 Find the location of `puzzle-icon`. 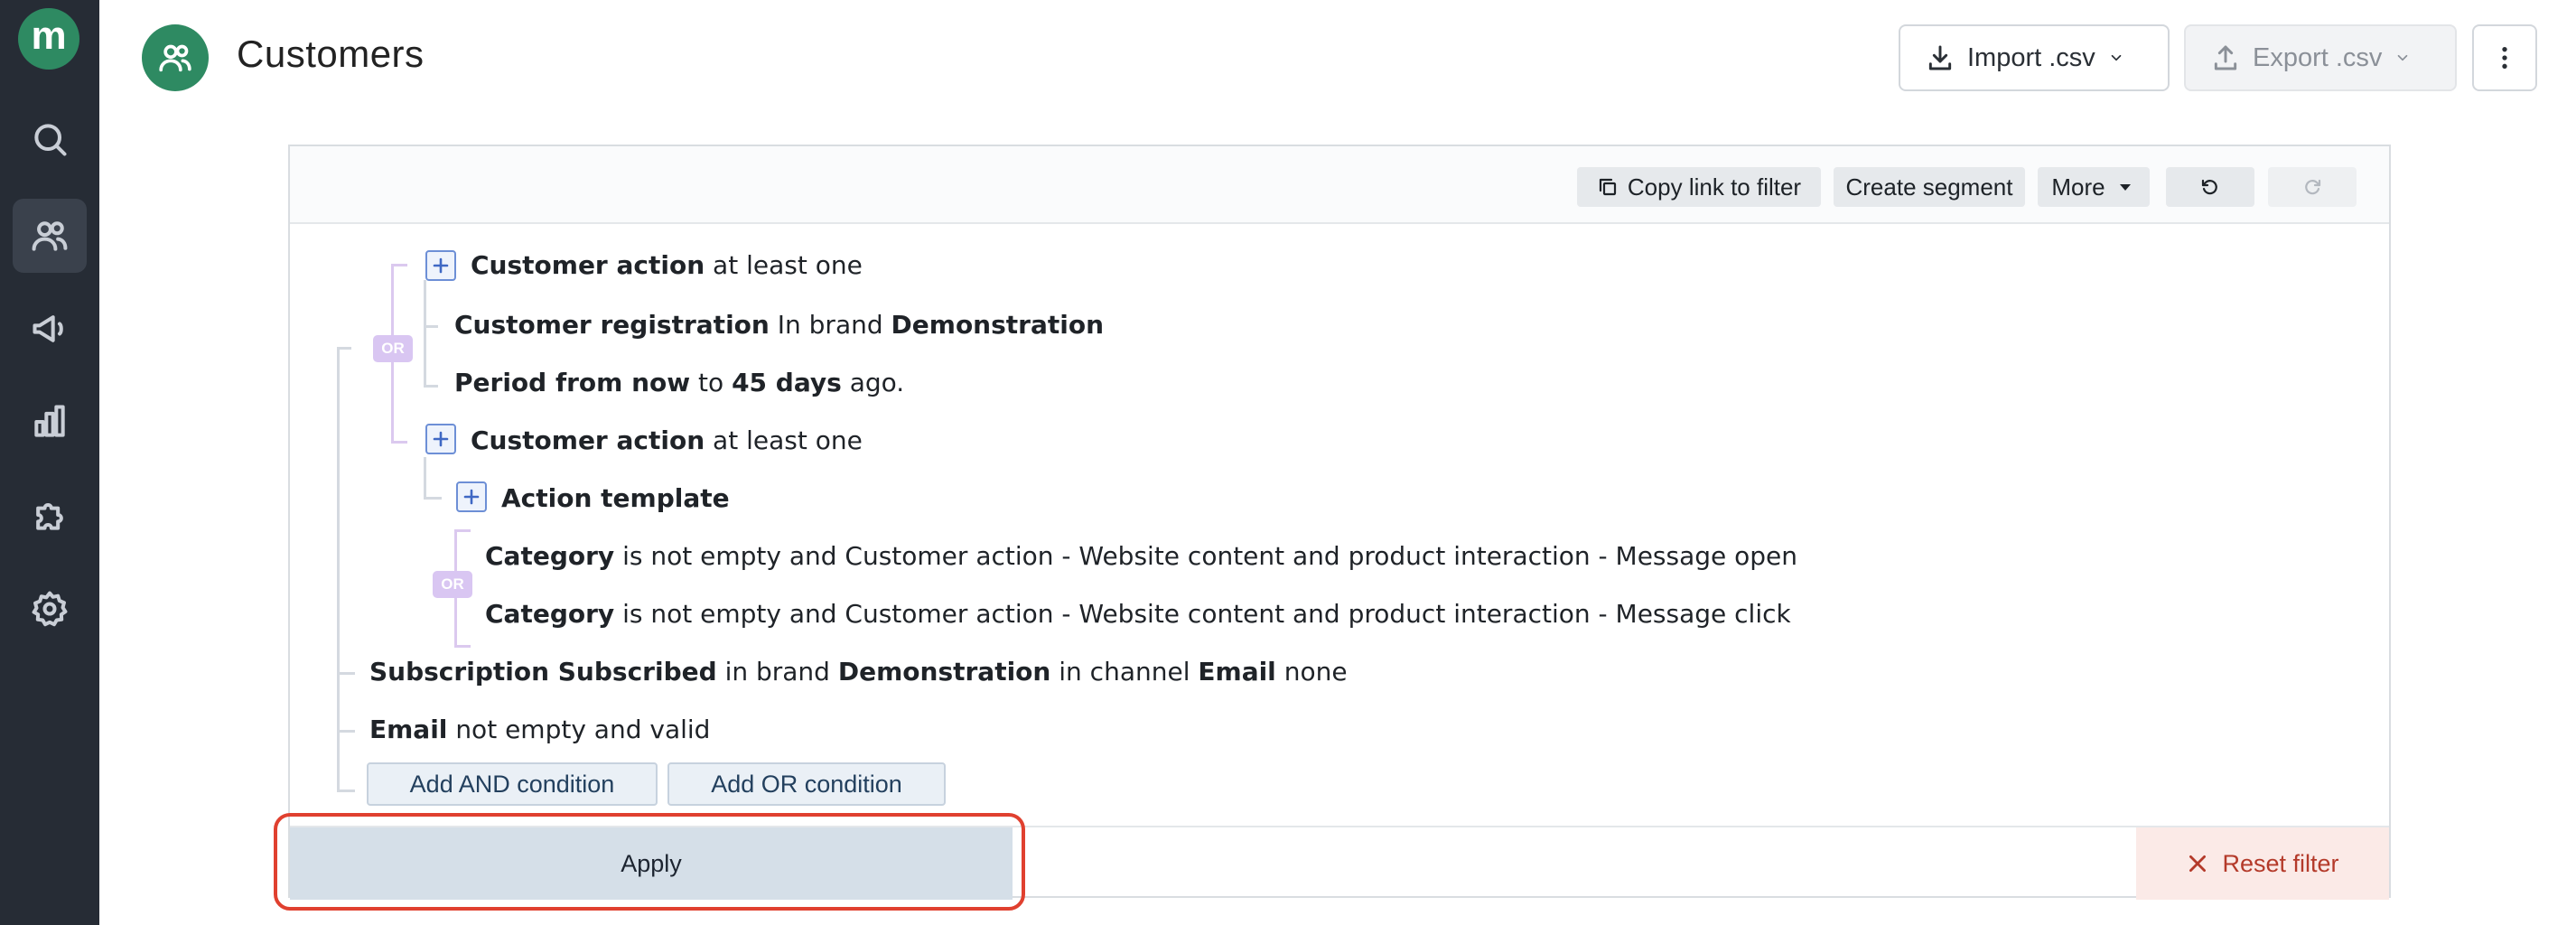

puzzle-icon is located at coordinates (49, 516).